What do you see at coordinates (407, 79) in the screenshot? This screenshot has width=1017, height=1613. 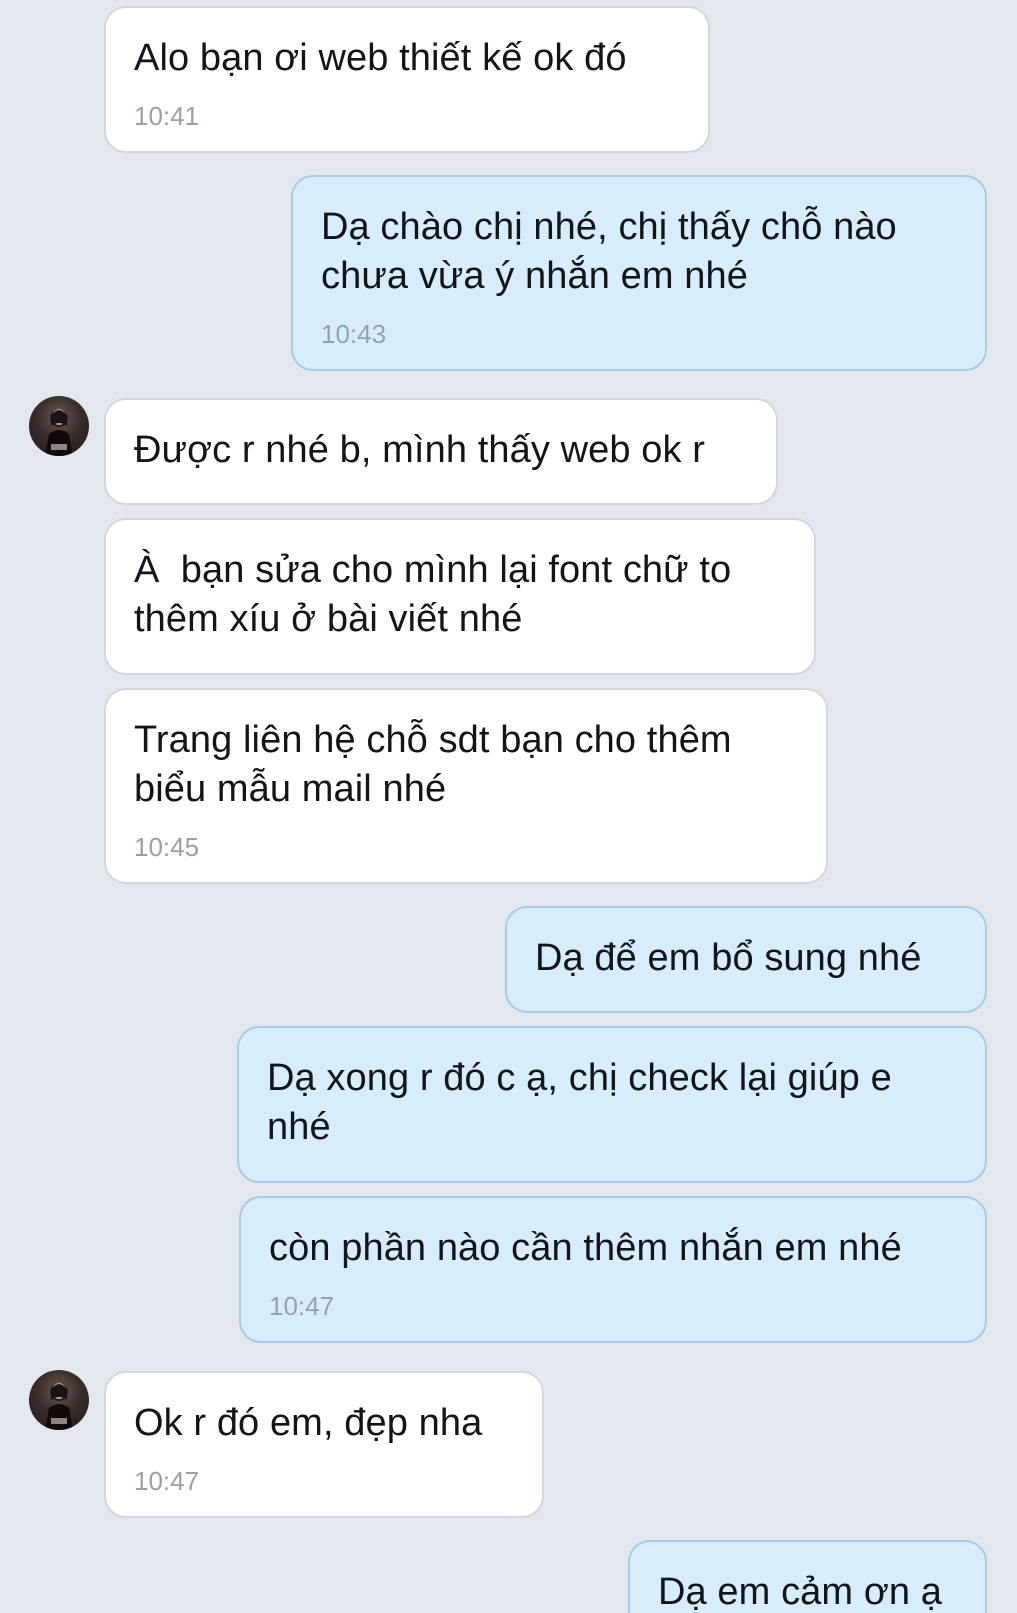 I see `message-bubble-incoming: Alo bạn ơi web thiết kế ok đó 10:41` at bounding box center [407, 79].